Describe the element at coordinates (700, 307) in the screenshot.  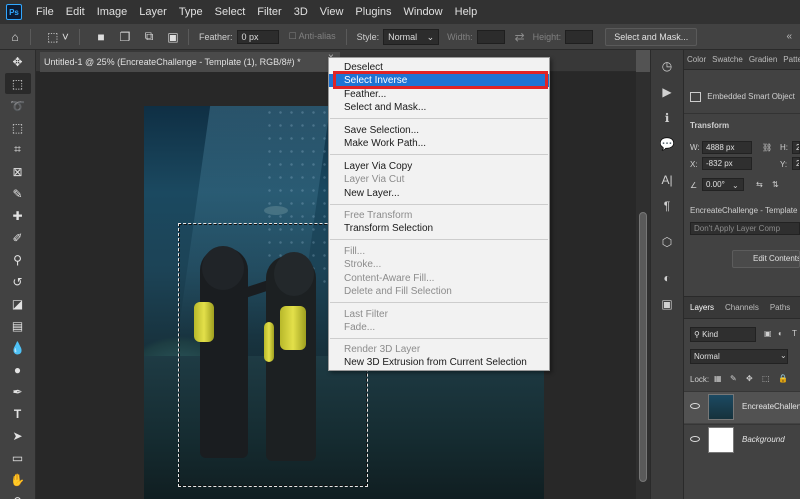
I see `tab-layers: Layers` at that location.